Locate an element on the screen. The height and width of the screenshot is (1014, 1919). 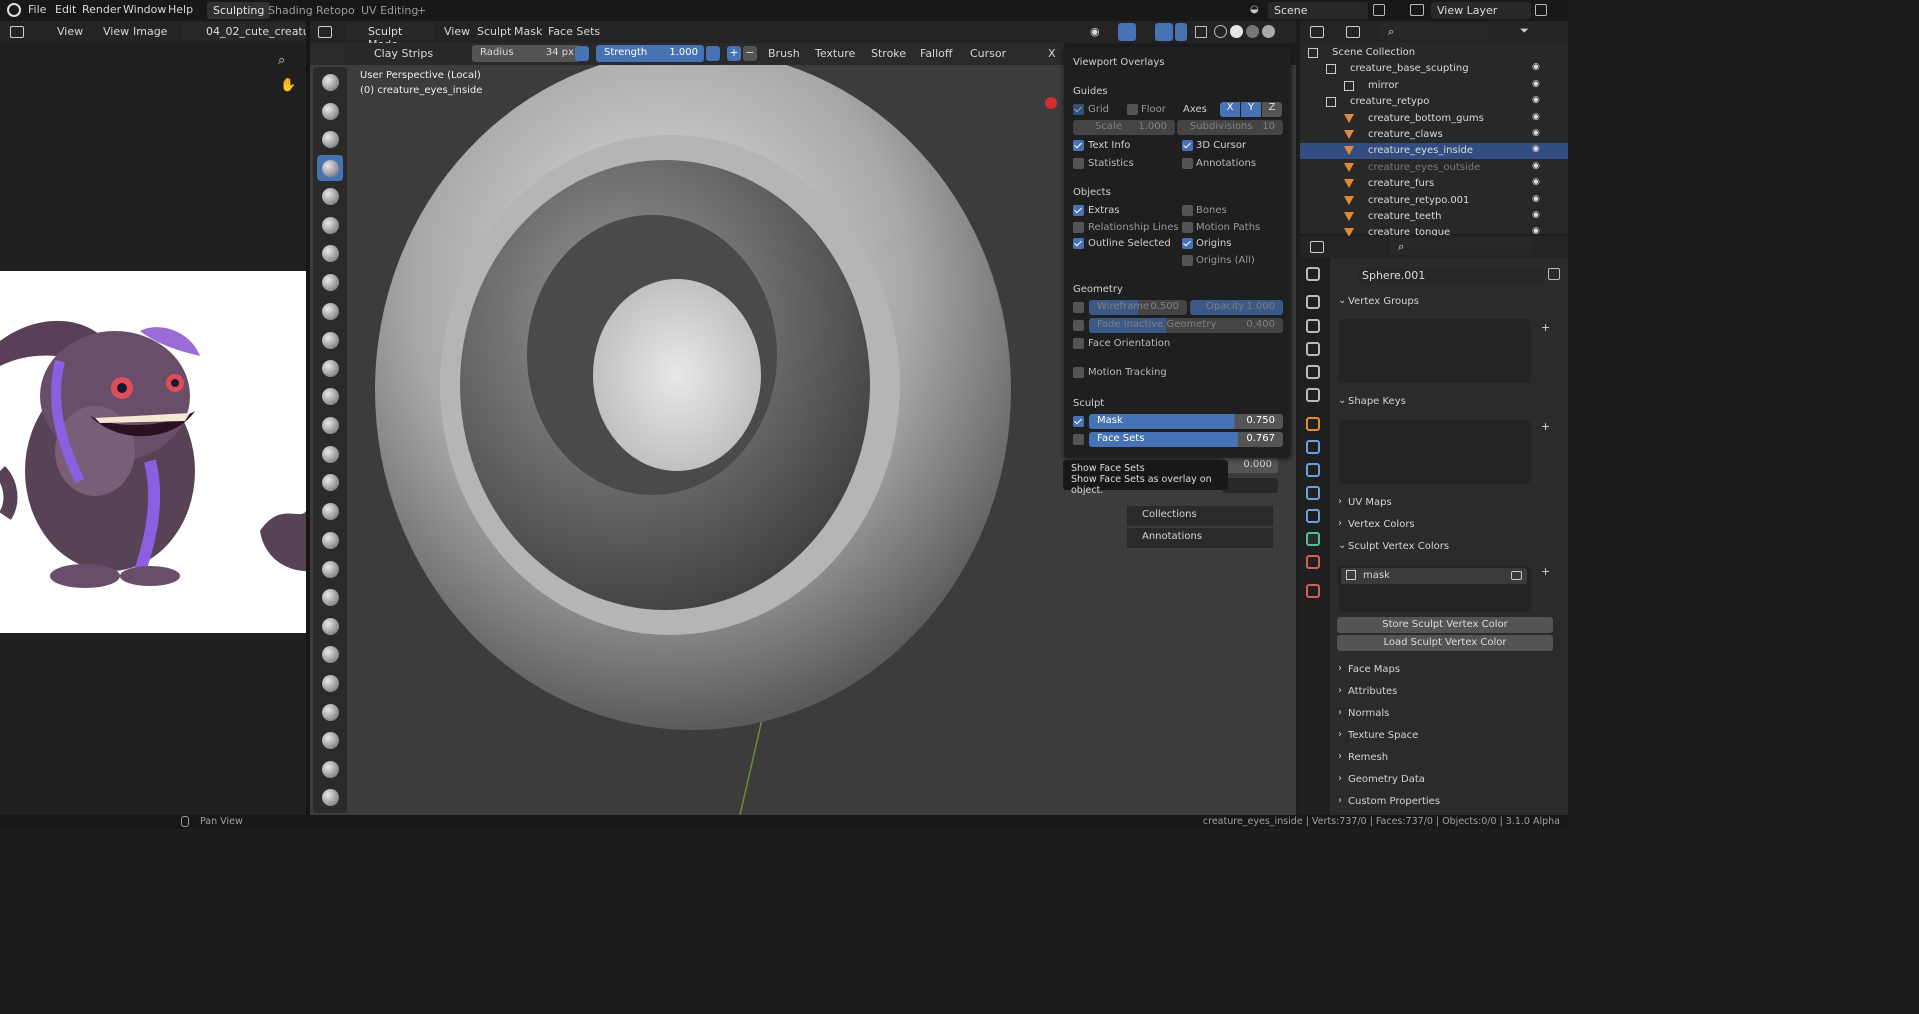
panel-texture-space: › Texture Space is located at coordinates (1447, 737).